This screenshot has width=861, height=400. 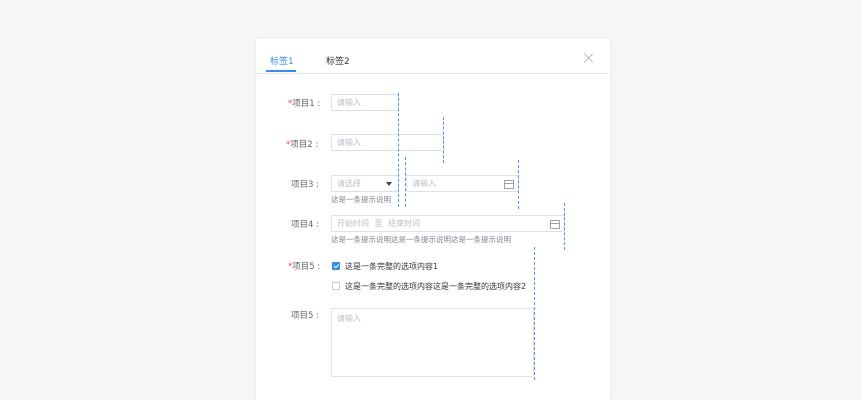 I want to click on tab-bar: 标签1 标签2, so click(x=433, y=56).